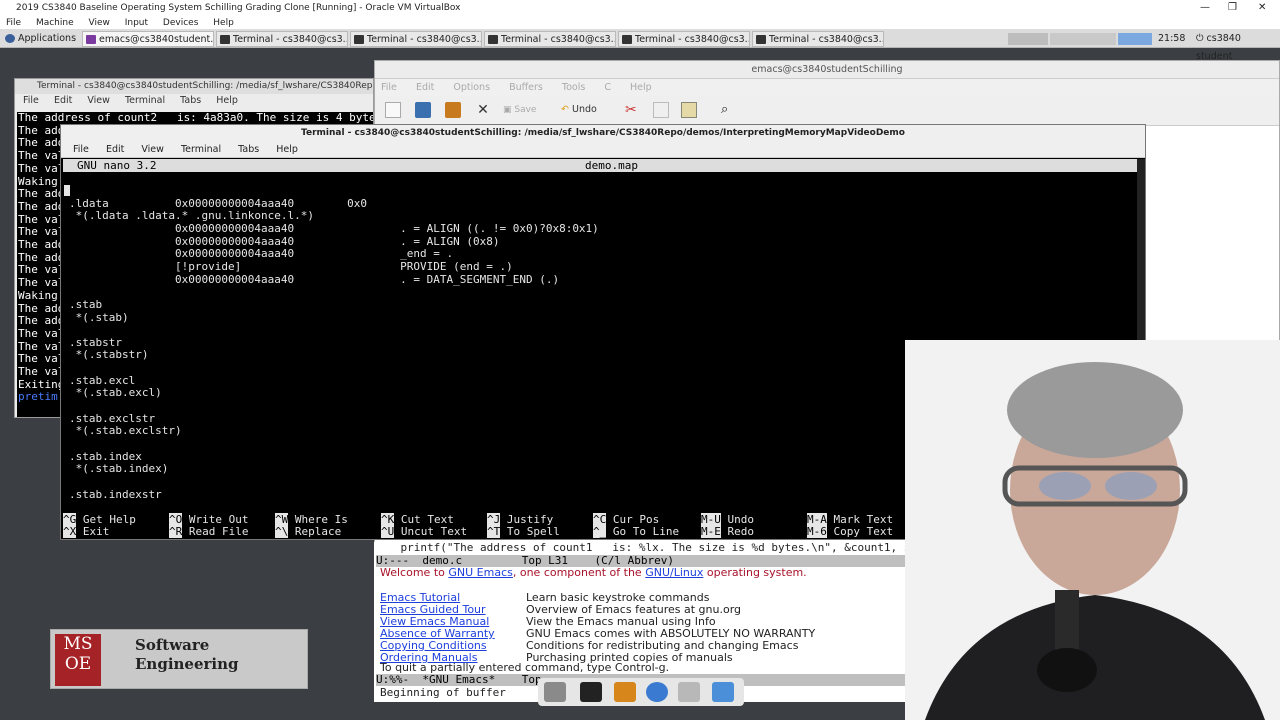  I want to click on gnu-emacs-link: GNU Emacs, so click(480, 572).